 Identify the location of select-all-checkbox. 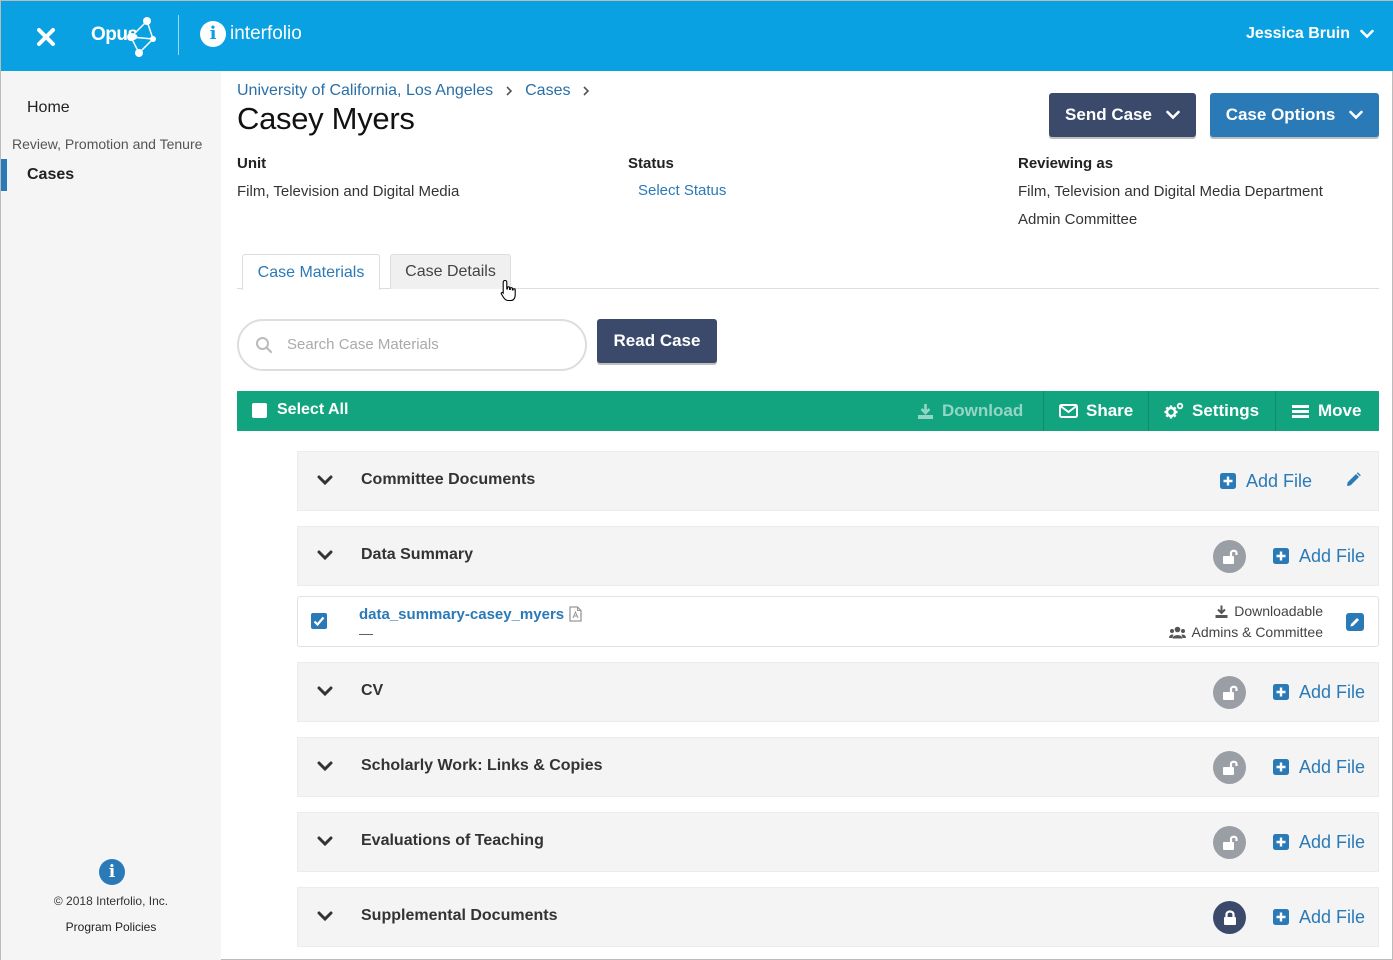
(259, 410).